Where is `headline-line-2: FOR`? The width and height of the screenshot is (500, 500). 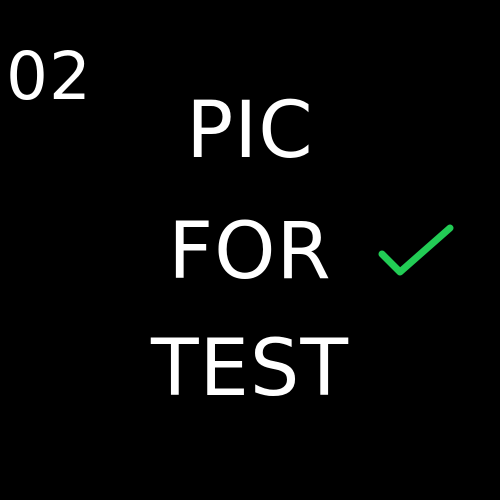
headline-line-2: FOR is located at coordinates (250, 252).